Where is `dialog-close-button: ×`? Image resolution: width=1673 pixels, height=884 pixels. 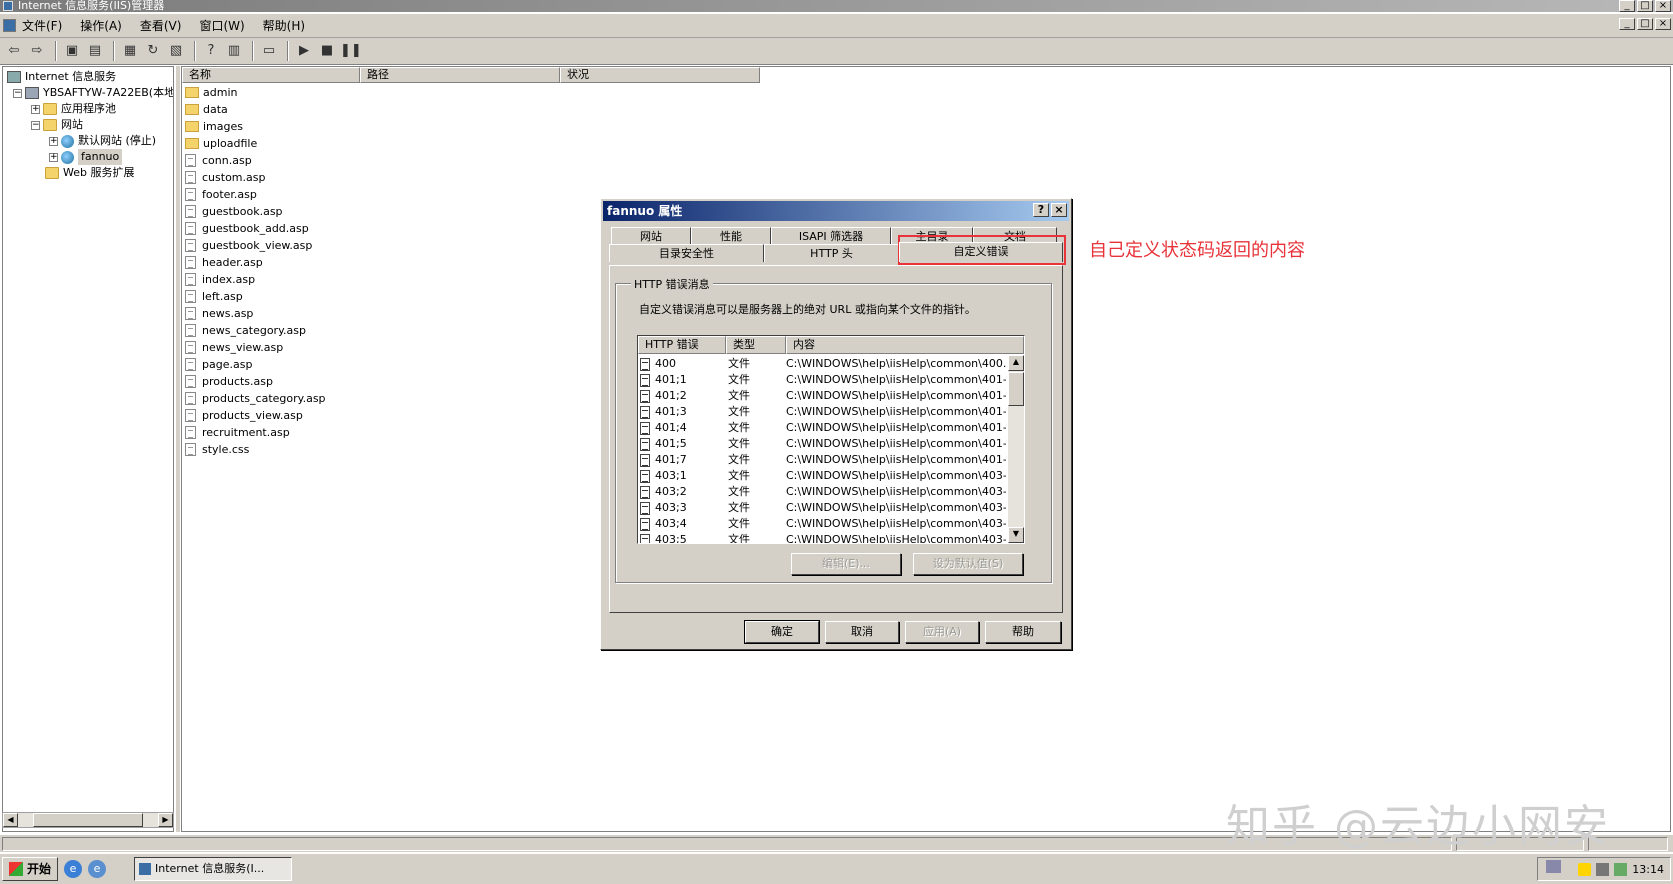 dialog-close-button: × is located at coordinates (1059, 210).